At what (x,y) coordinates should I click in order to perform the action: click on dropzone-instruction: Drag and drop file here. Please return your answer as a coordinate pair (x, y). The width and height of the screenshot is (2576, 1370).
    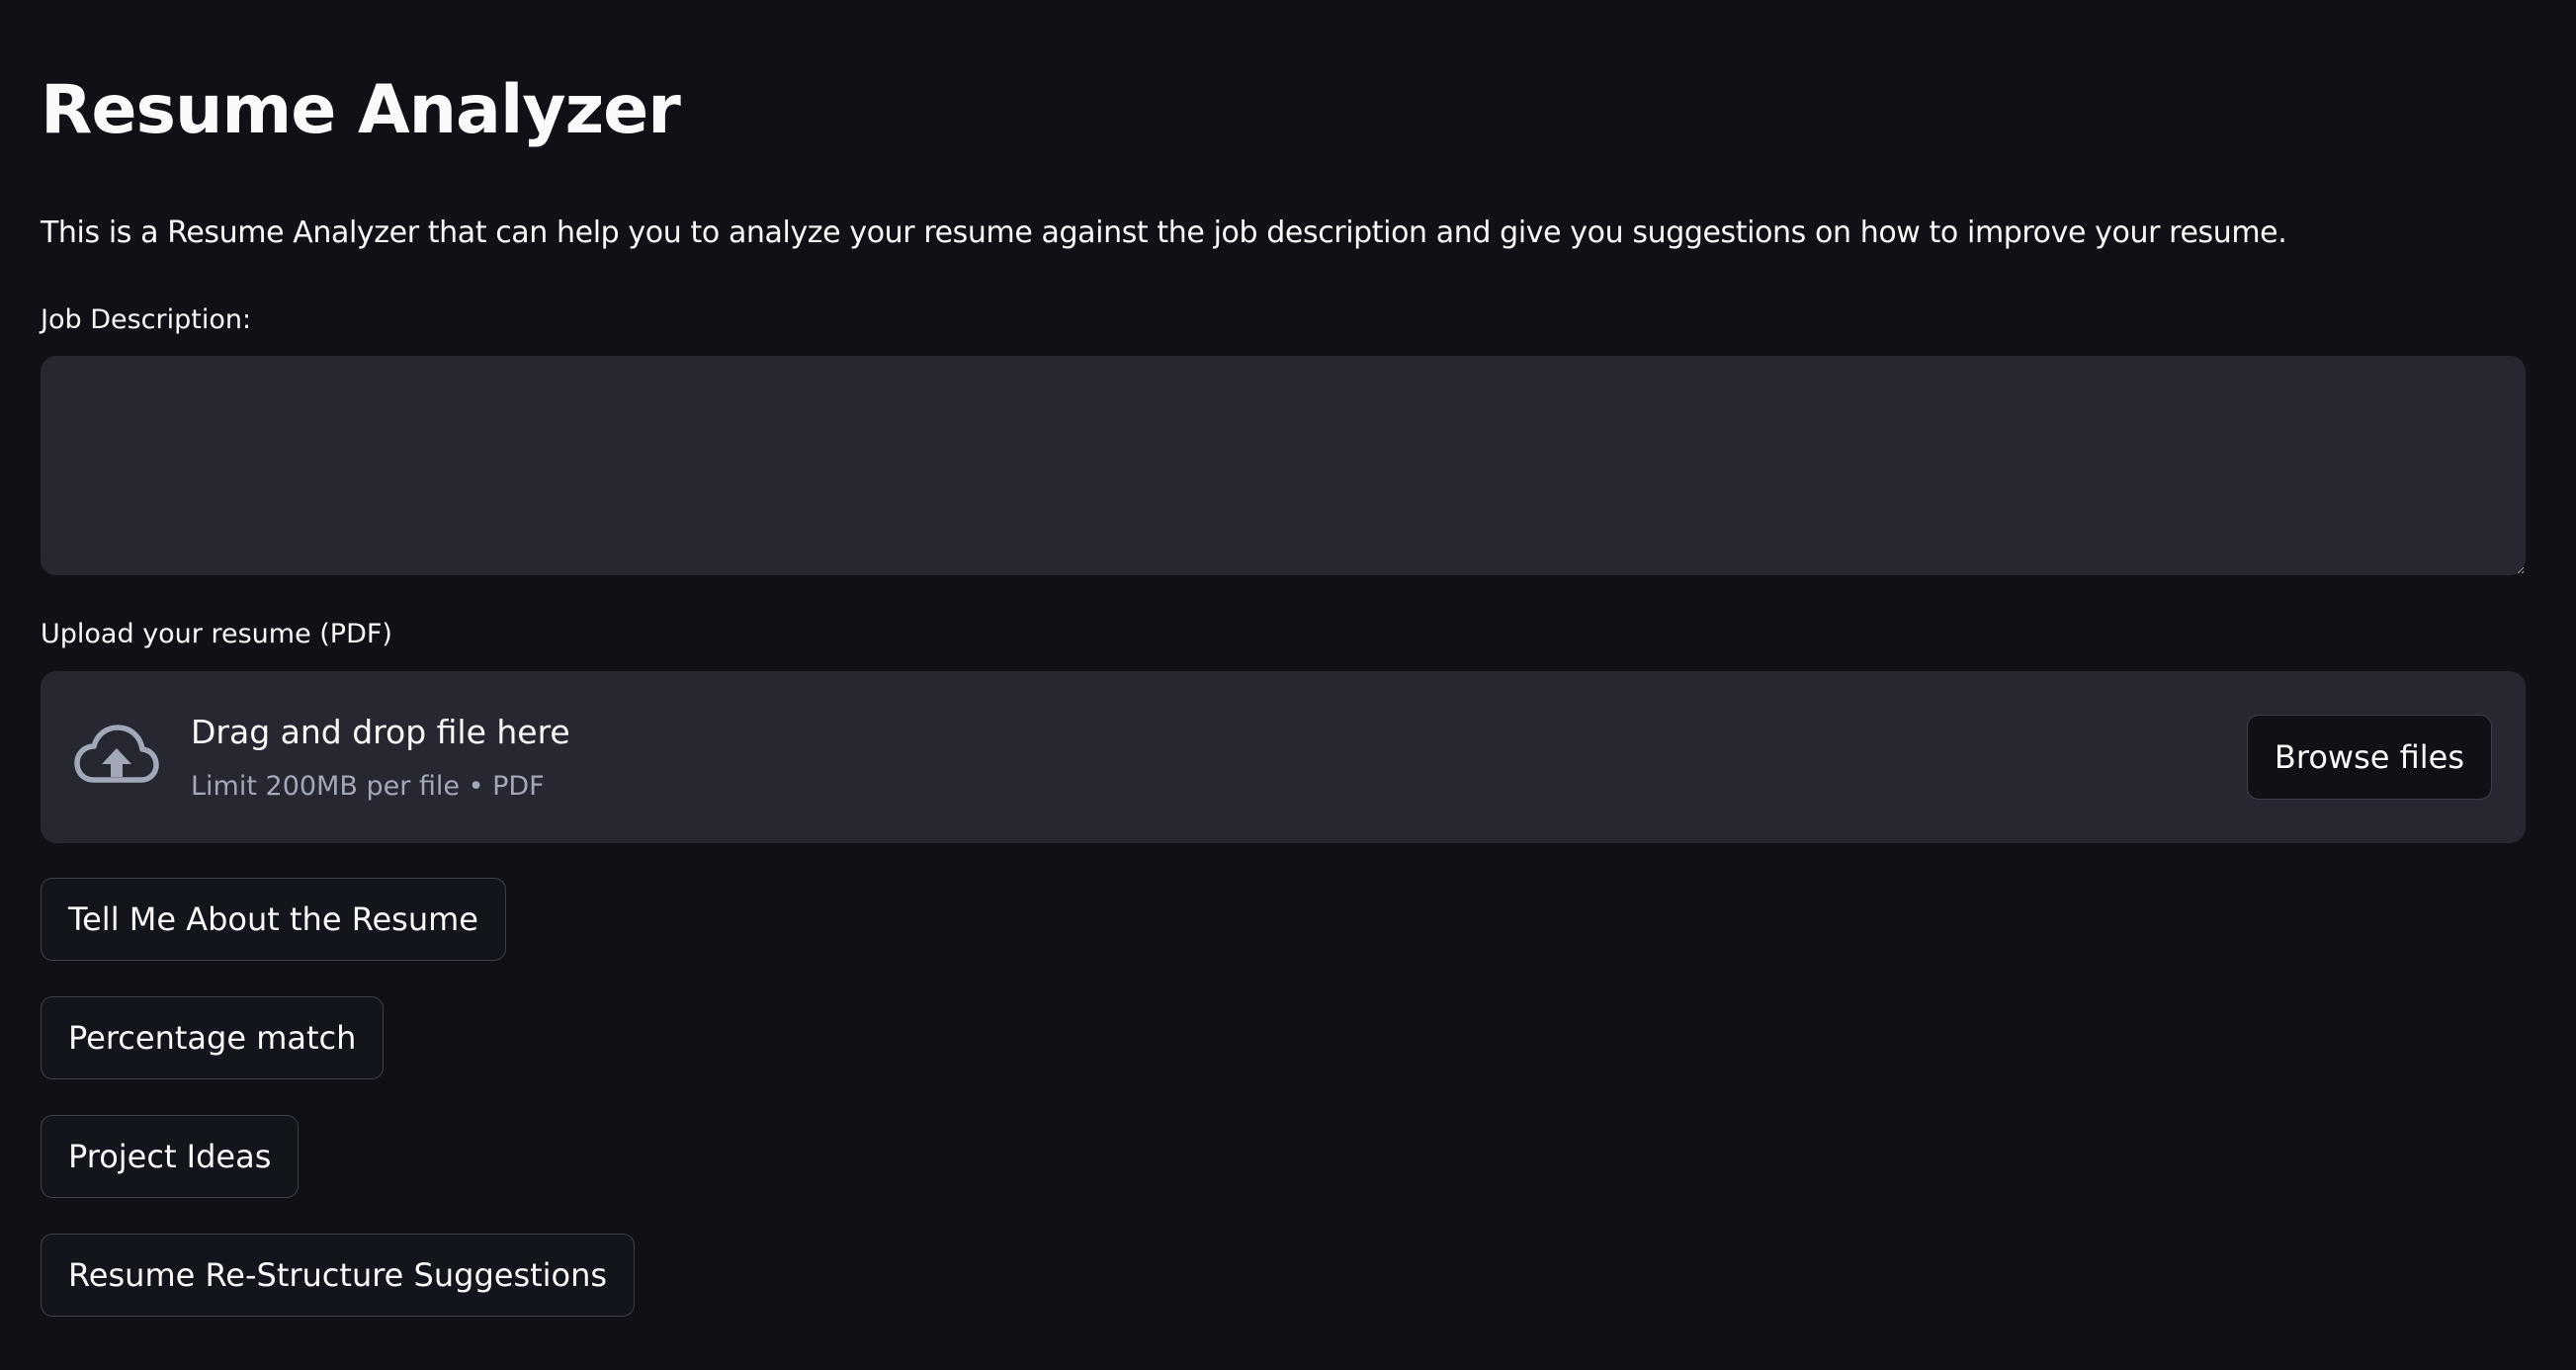
    Looking at the image, I should click on (380, 732).